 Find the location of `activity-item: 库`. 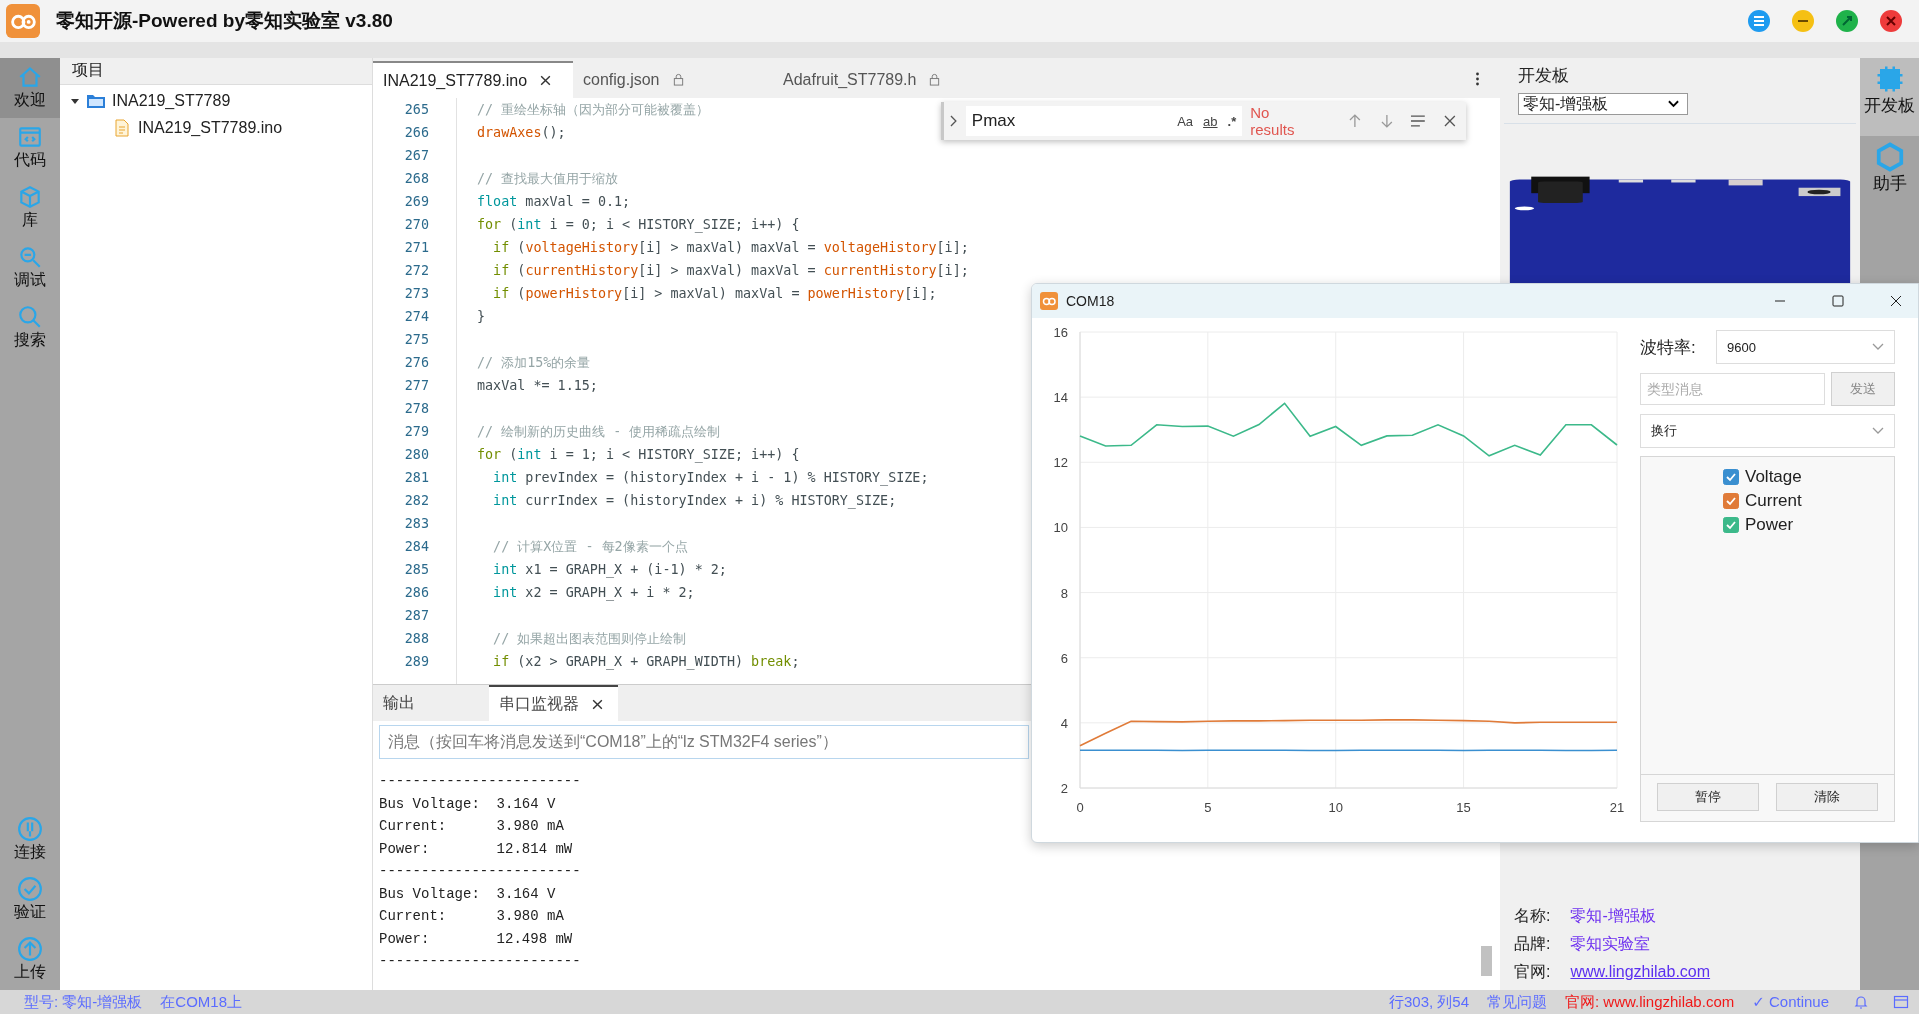

activity-item: 库 is located at coordinates (30, 208).